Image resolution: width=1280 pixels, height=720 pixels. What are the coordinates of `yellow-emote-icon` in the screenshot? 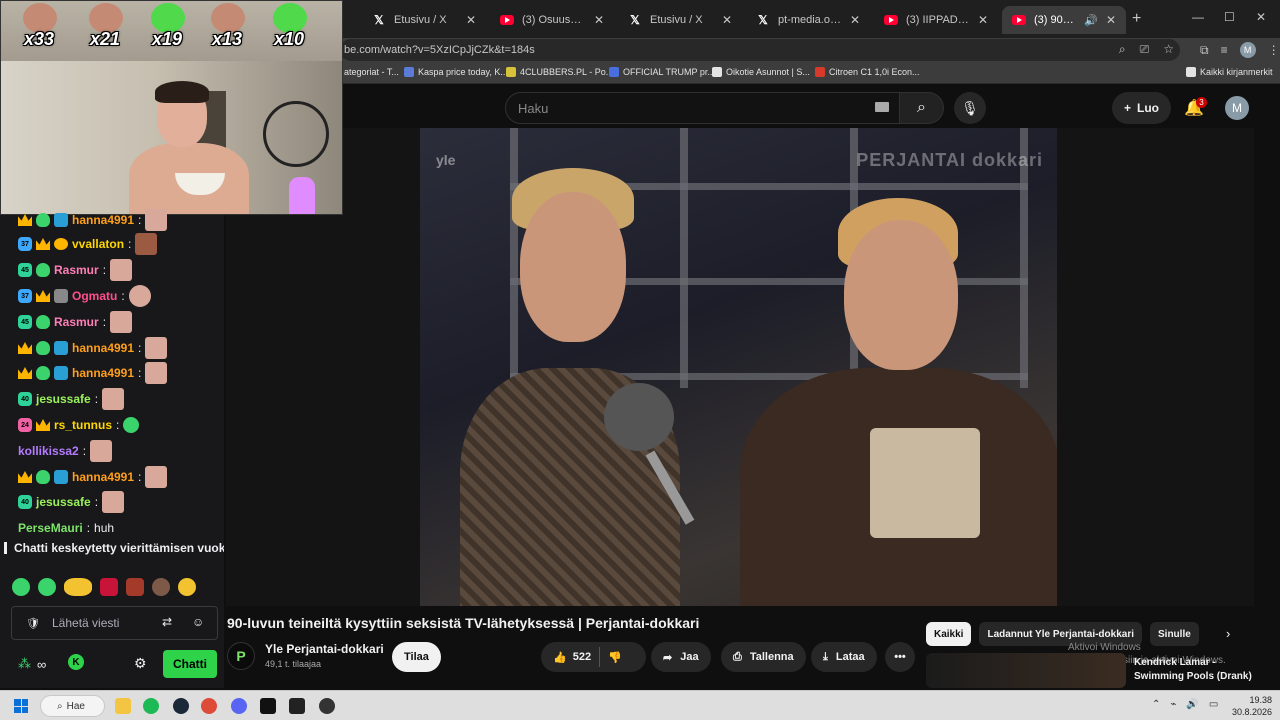 It's located at (187, 587).